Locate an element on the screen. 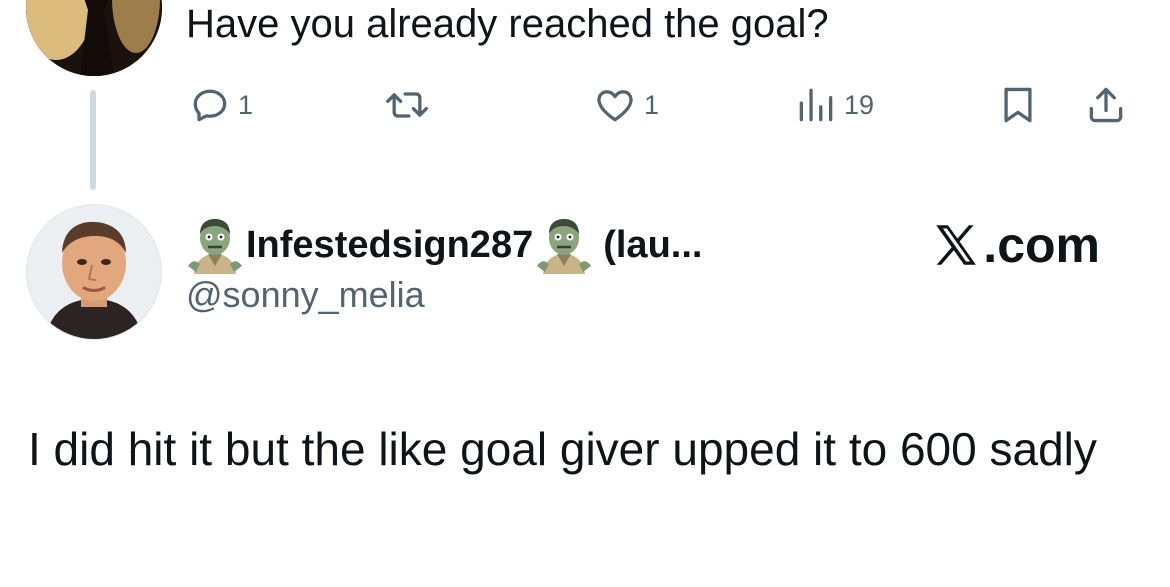 The height and width of the screenshot is (587, 1170). bookmark-button is located at coordinates (1018, 105).